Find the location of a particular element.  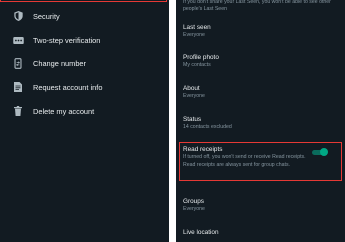

highlight-box is located at coordinates (83, 1).